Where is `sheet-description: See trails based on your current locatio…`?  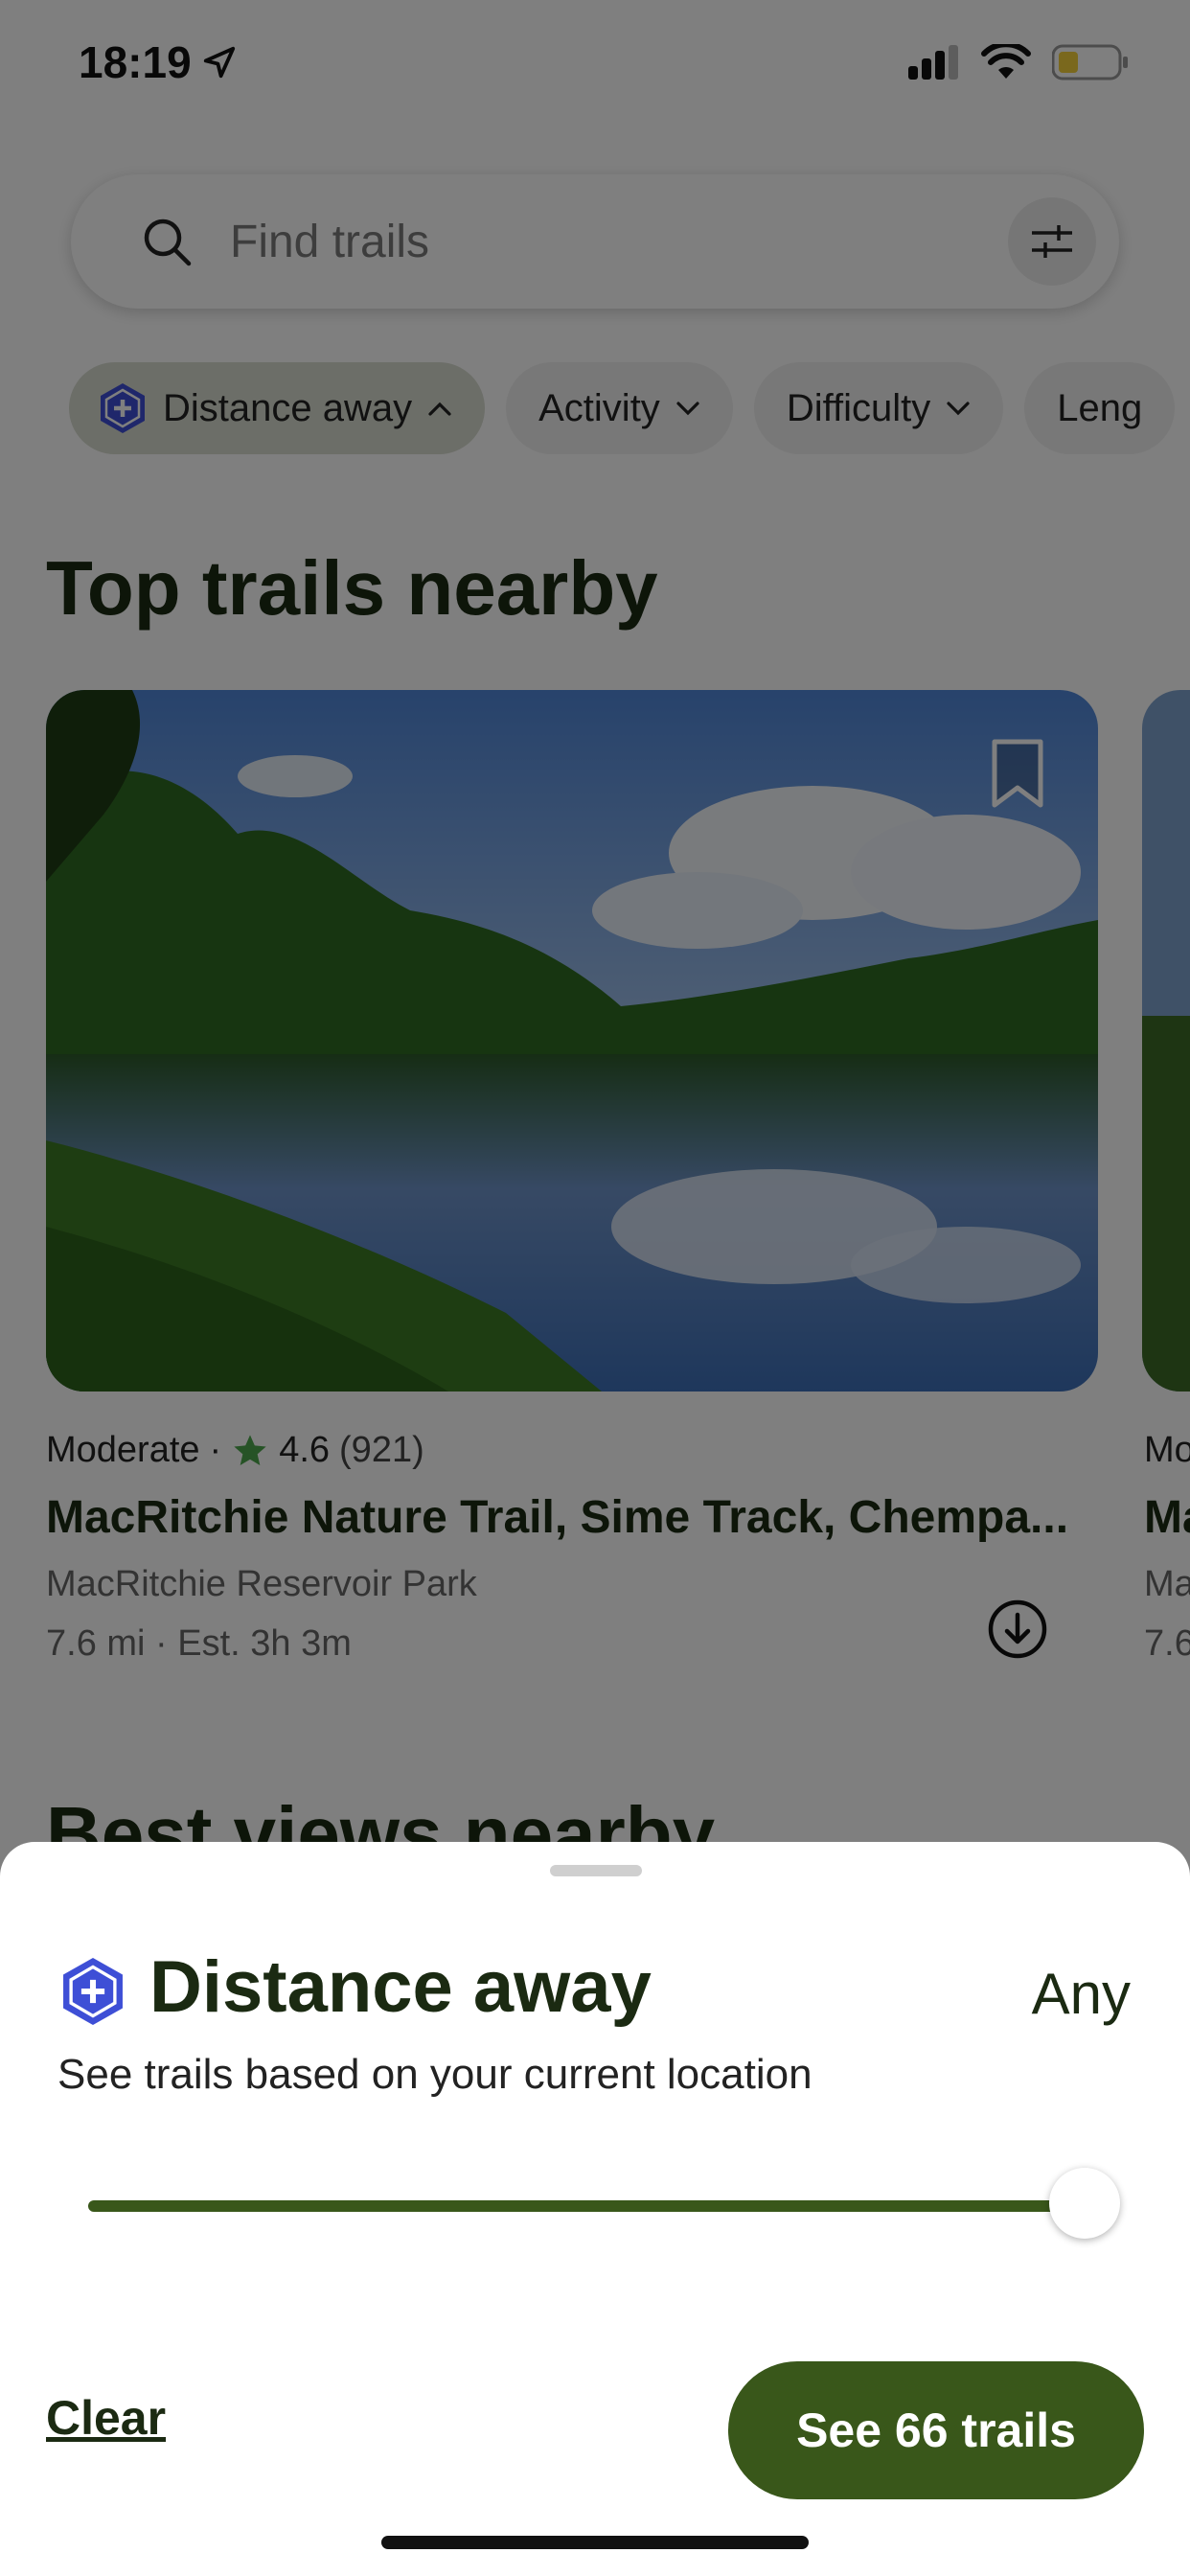 sheet-description: See trails based on your current locatio… is located at coordinates (435, 2074).